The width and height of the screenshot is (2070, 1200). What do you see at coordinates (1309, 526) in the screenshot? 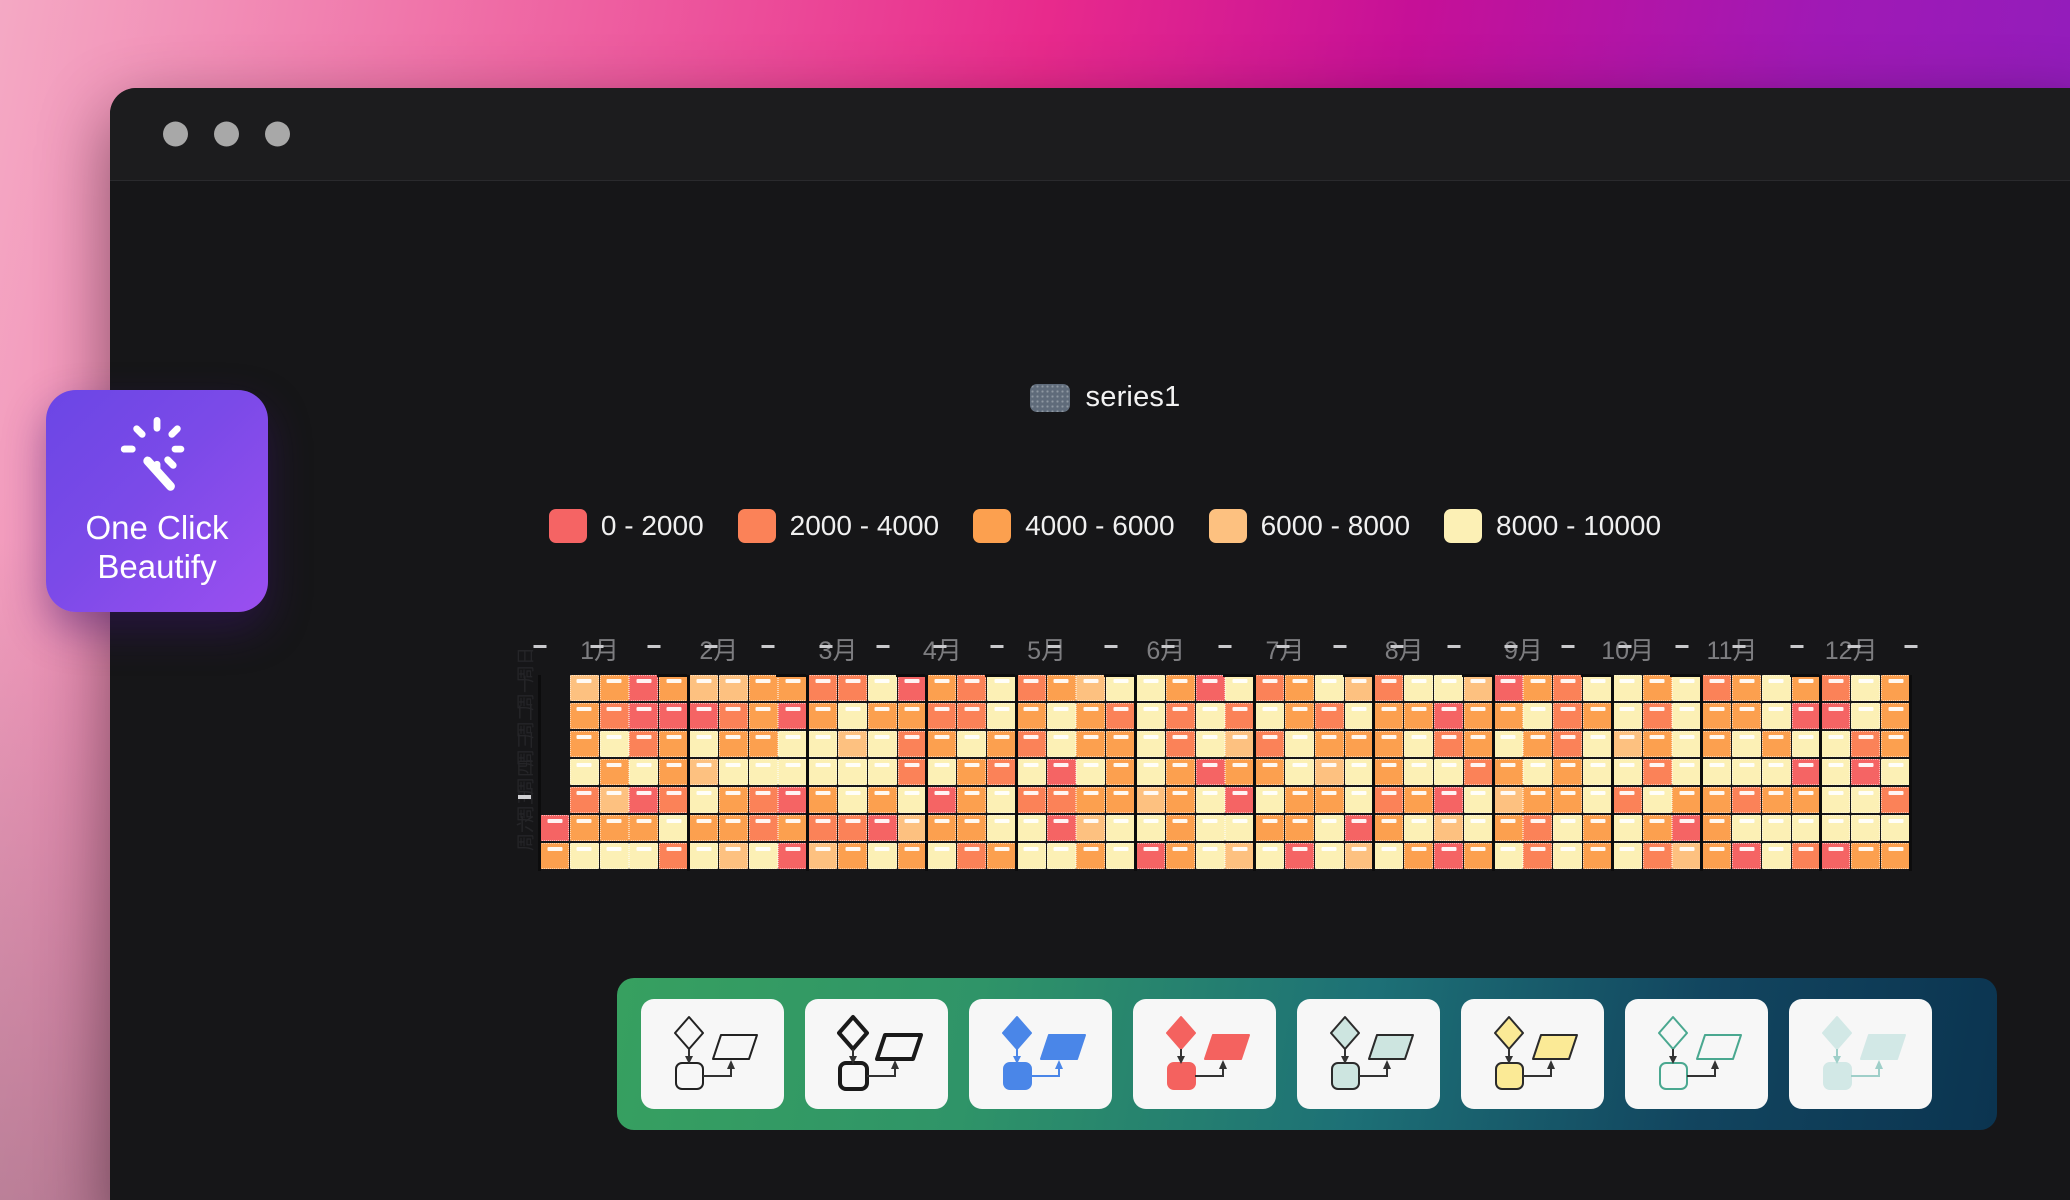
I see `value-range-legend-item: 6000 - 8000` at bounding box center [1309, 526].